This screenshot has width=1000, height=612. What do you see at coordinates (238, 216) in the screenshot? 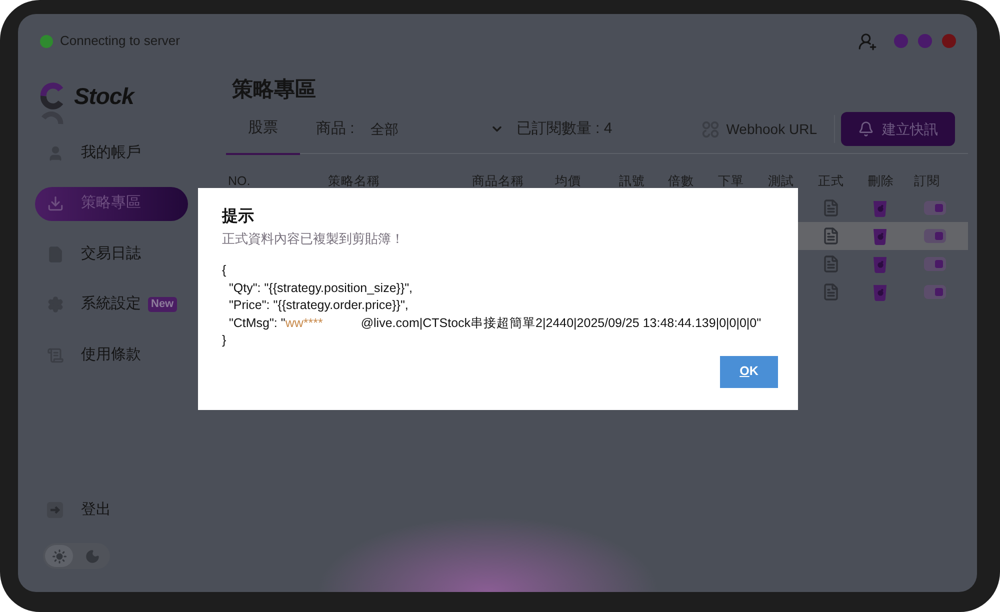
I see `dialog-title: 提示` at bounding box center [238, 216].